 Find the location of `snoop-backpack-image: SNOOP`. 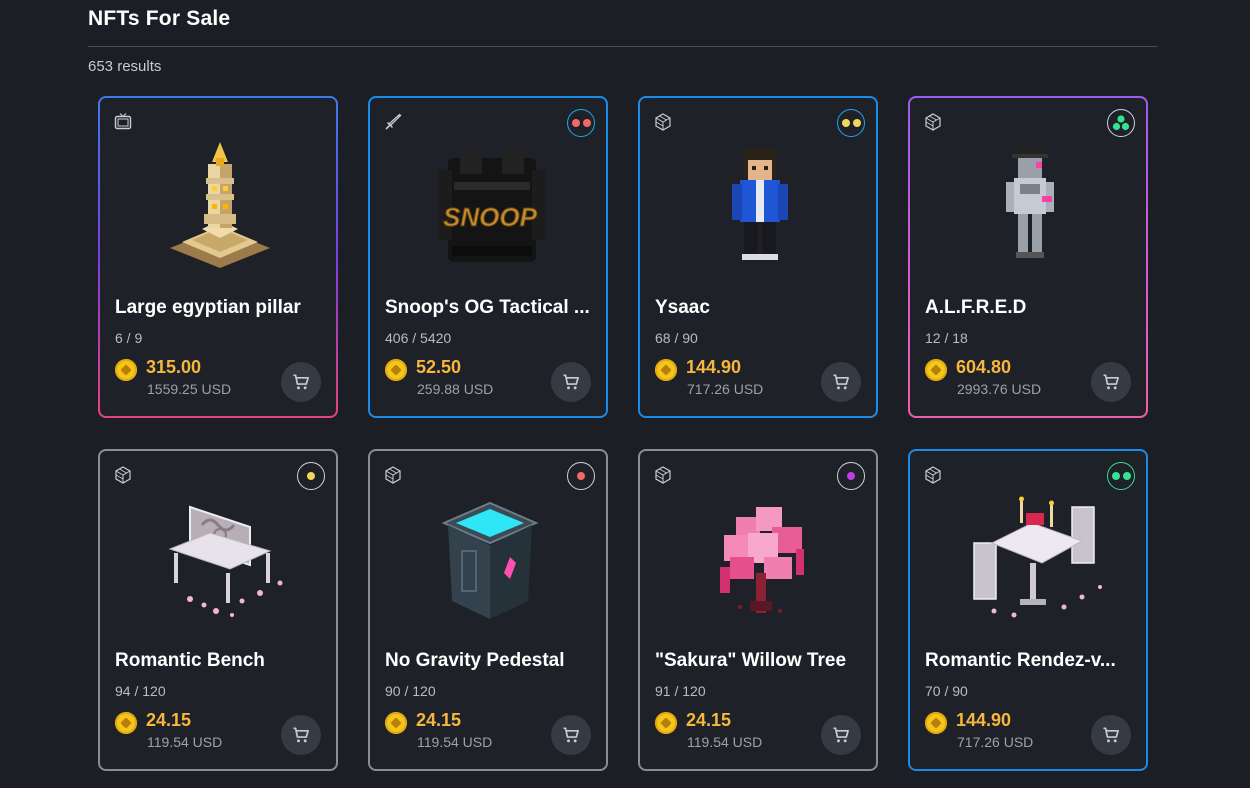

snoop-backpack-image: SNOOP is located at coordinates (492, 205).